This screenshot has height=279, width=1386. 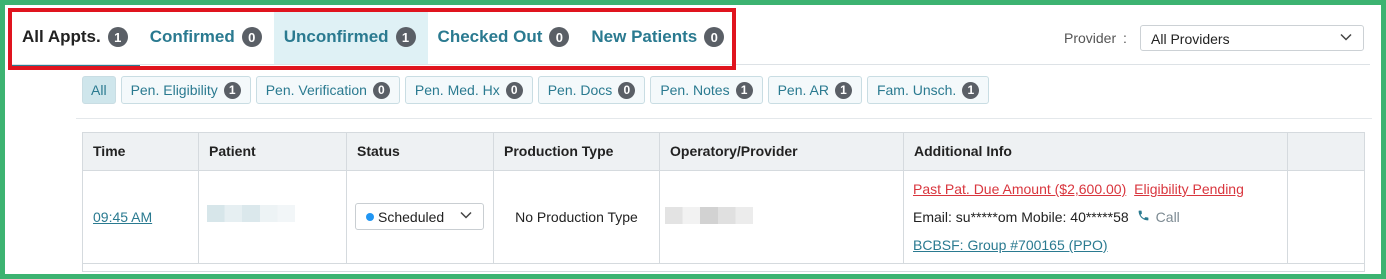 What do you see at coordinates (192, 36) in the screenshot?
I see `tab-label: Confirmed` at bounding box center [192, 36].